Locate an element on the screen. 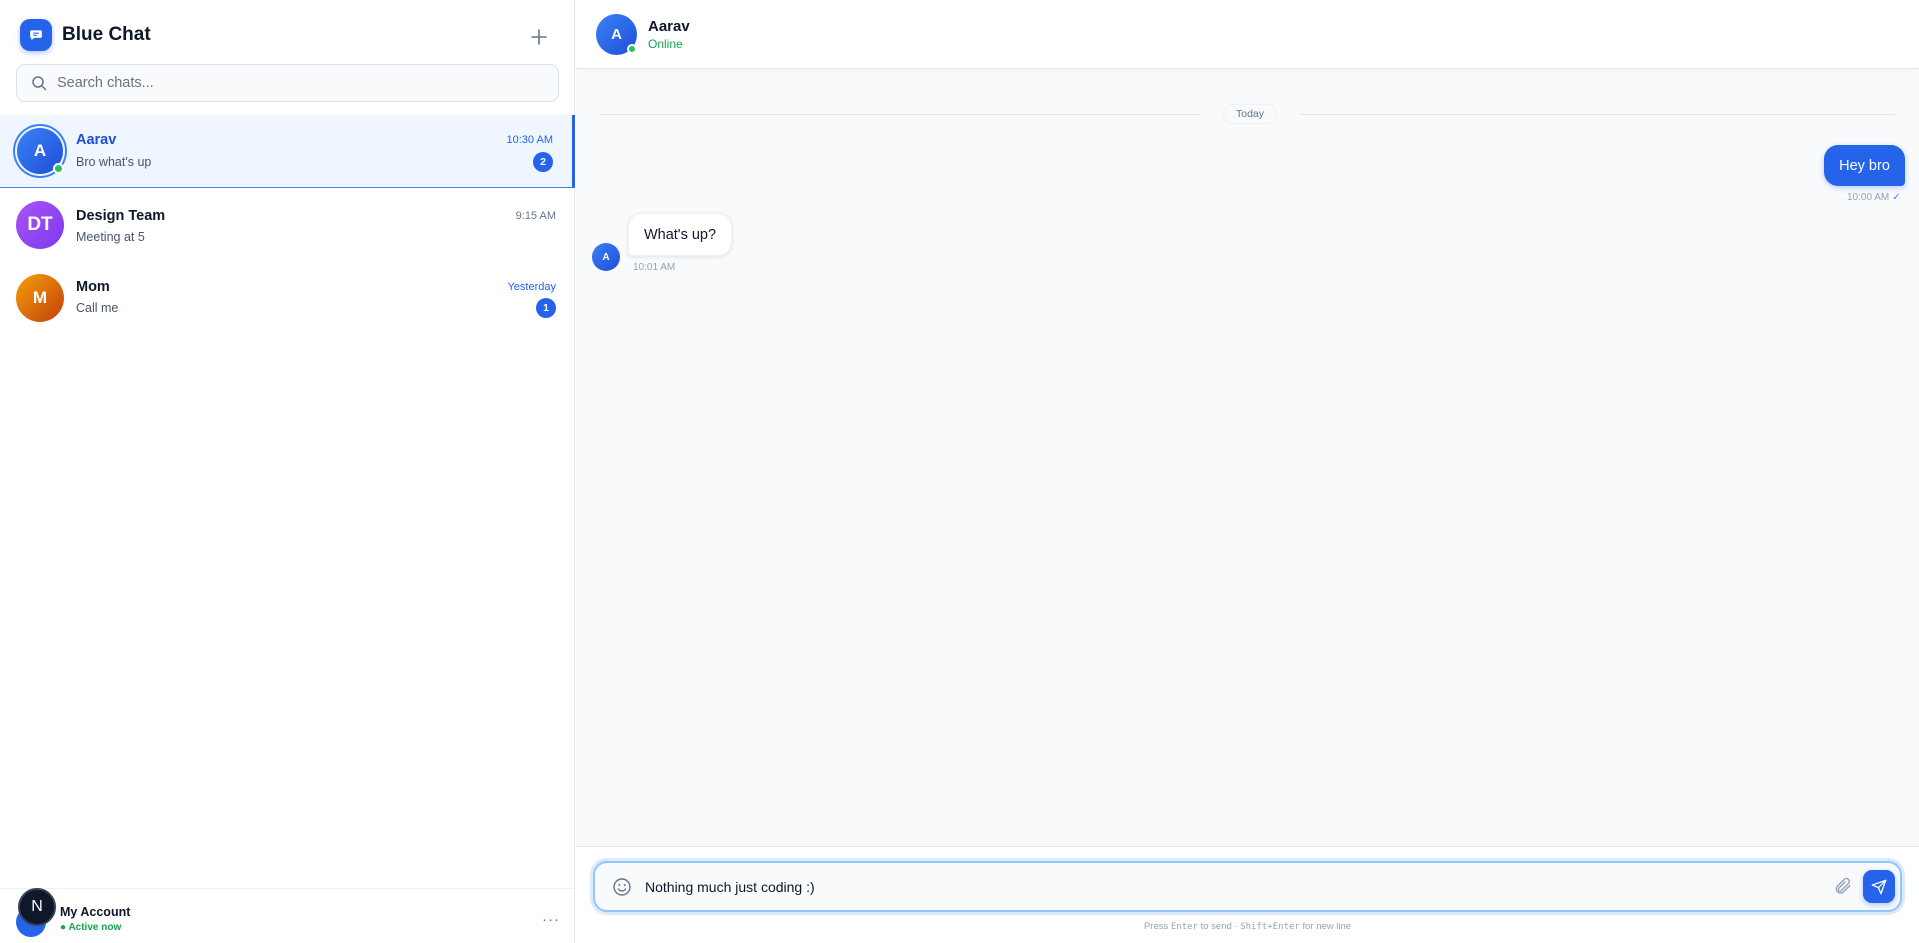 This screenshot has width=1919, height=943. more-options-button: ··· is located at coordinates (551, 919).